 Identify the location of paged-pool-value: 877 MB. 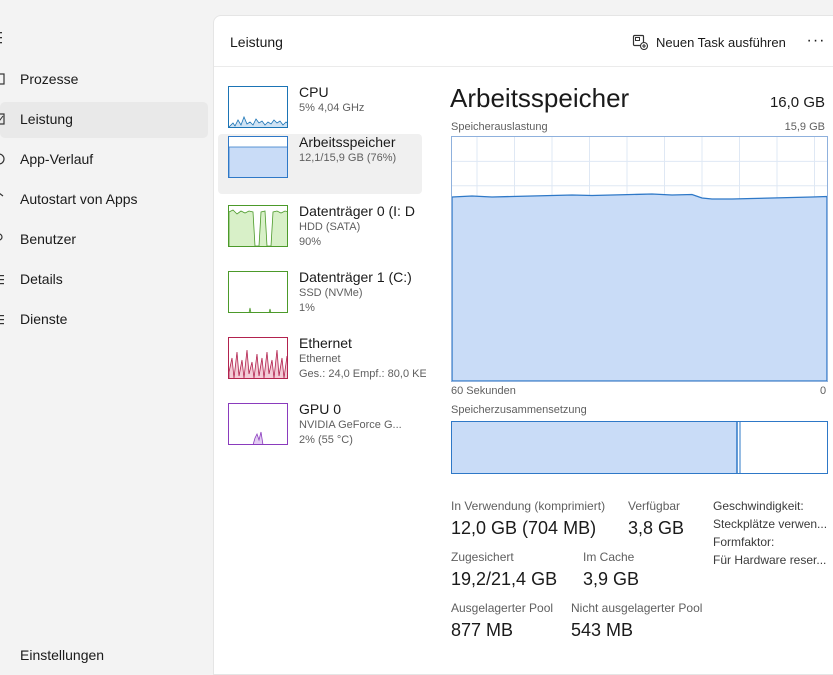
(482, 630).